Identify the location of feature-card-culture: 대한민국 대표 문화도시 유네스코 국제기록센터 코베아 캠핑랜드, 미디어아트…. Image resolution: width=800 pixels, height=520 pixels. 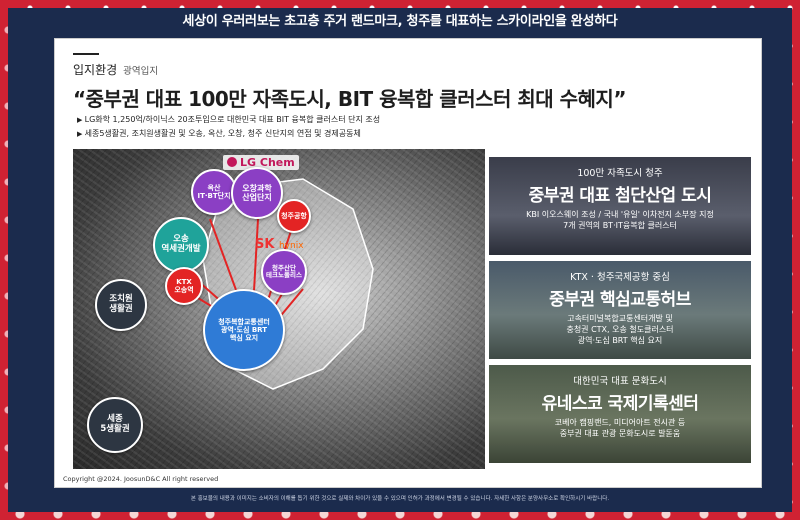
(620, 414).